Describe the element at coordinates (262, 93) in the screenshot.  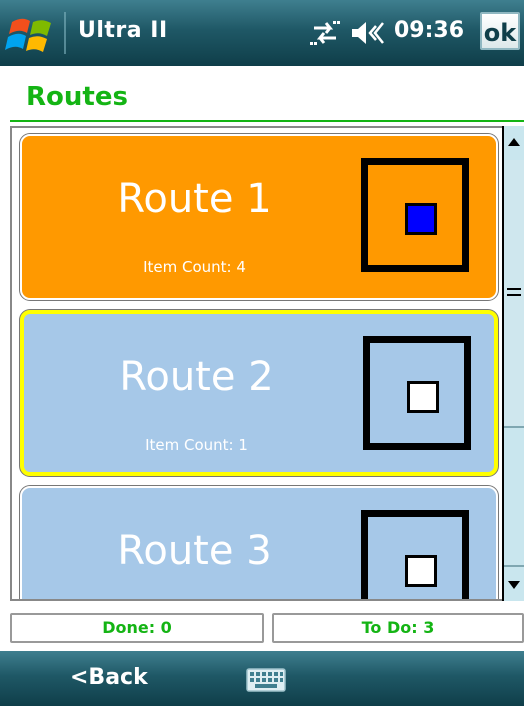
I see `page-header: Routes` at that location.